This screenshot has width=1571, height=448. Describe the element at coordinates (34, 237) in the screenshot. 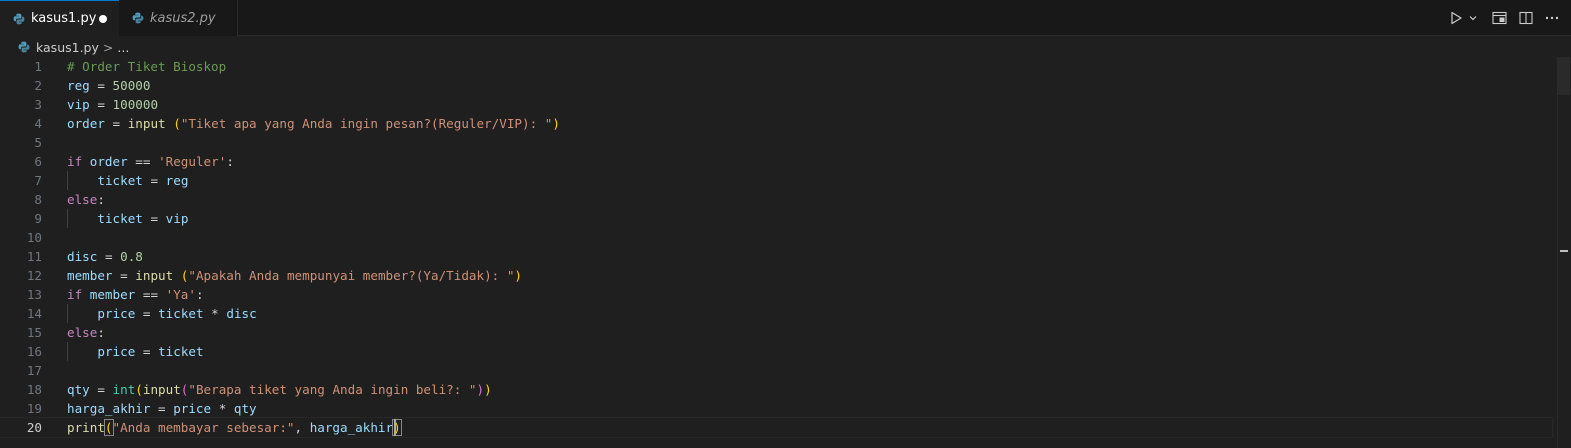

I see `line-number: 10` at that location.